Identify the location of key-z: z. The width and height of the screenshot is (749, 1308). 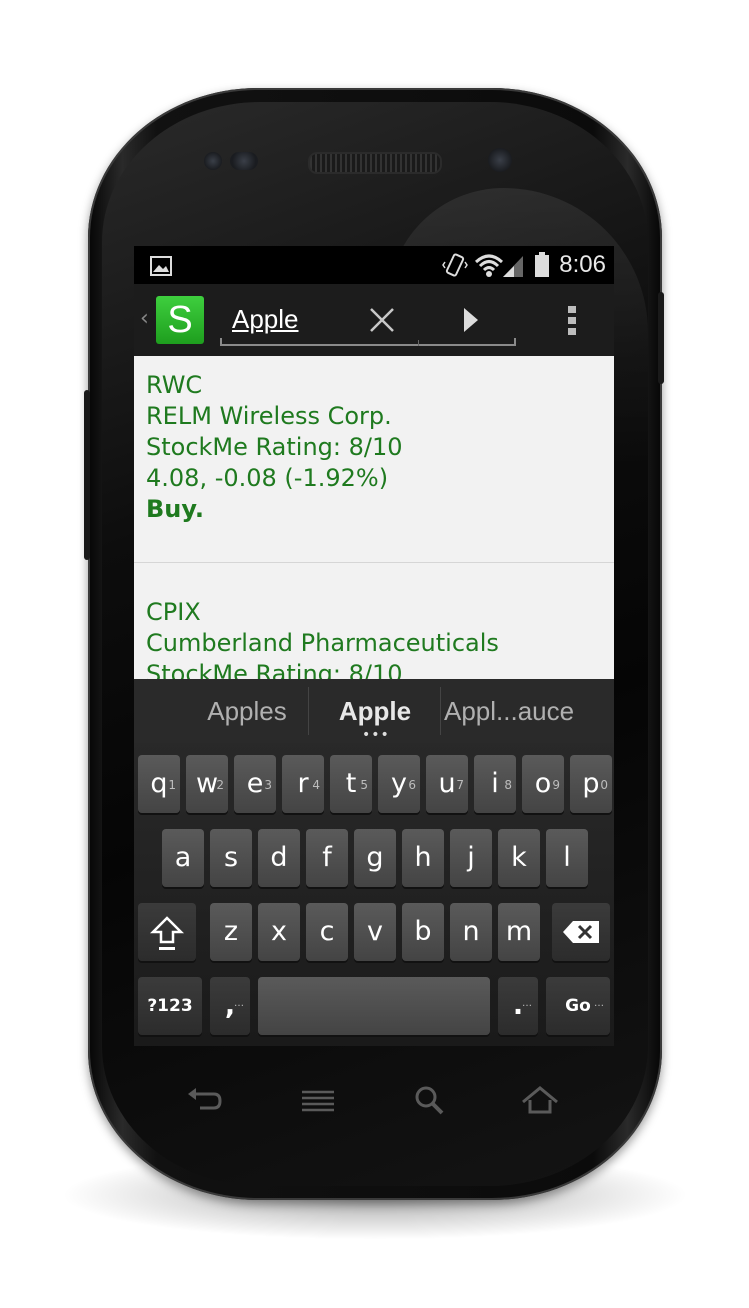
(231, 932).